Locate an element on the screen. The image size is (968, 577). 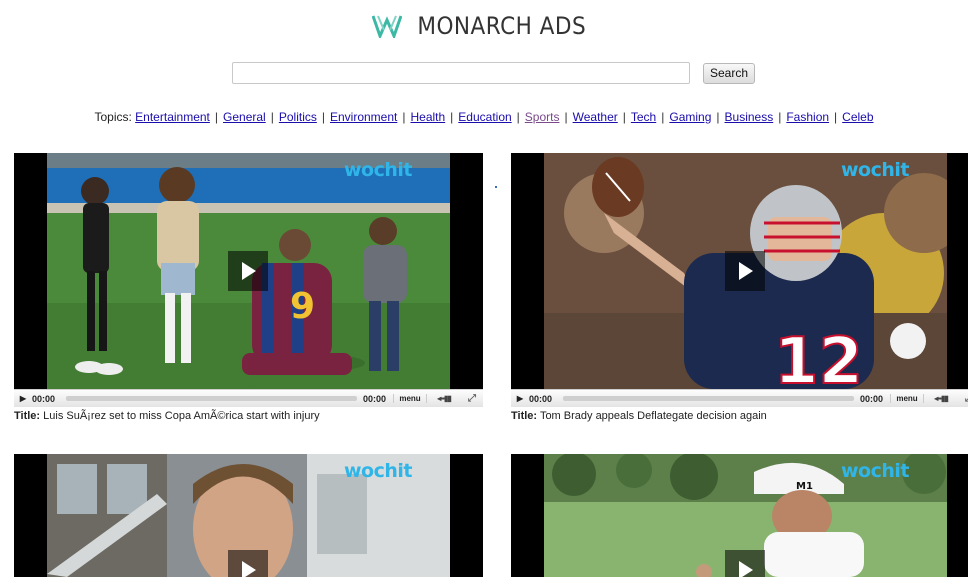
topic-tech: Tech is located at coordinates (643, 117).